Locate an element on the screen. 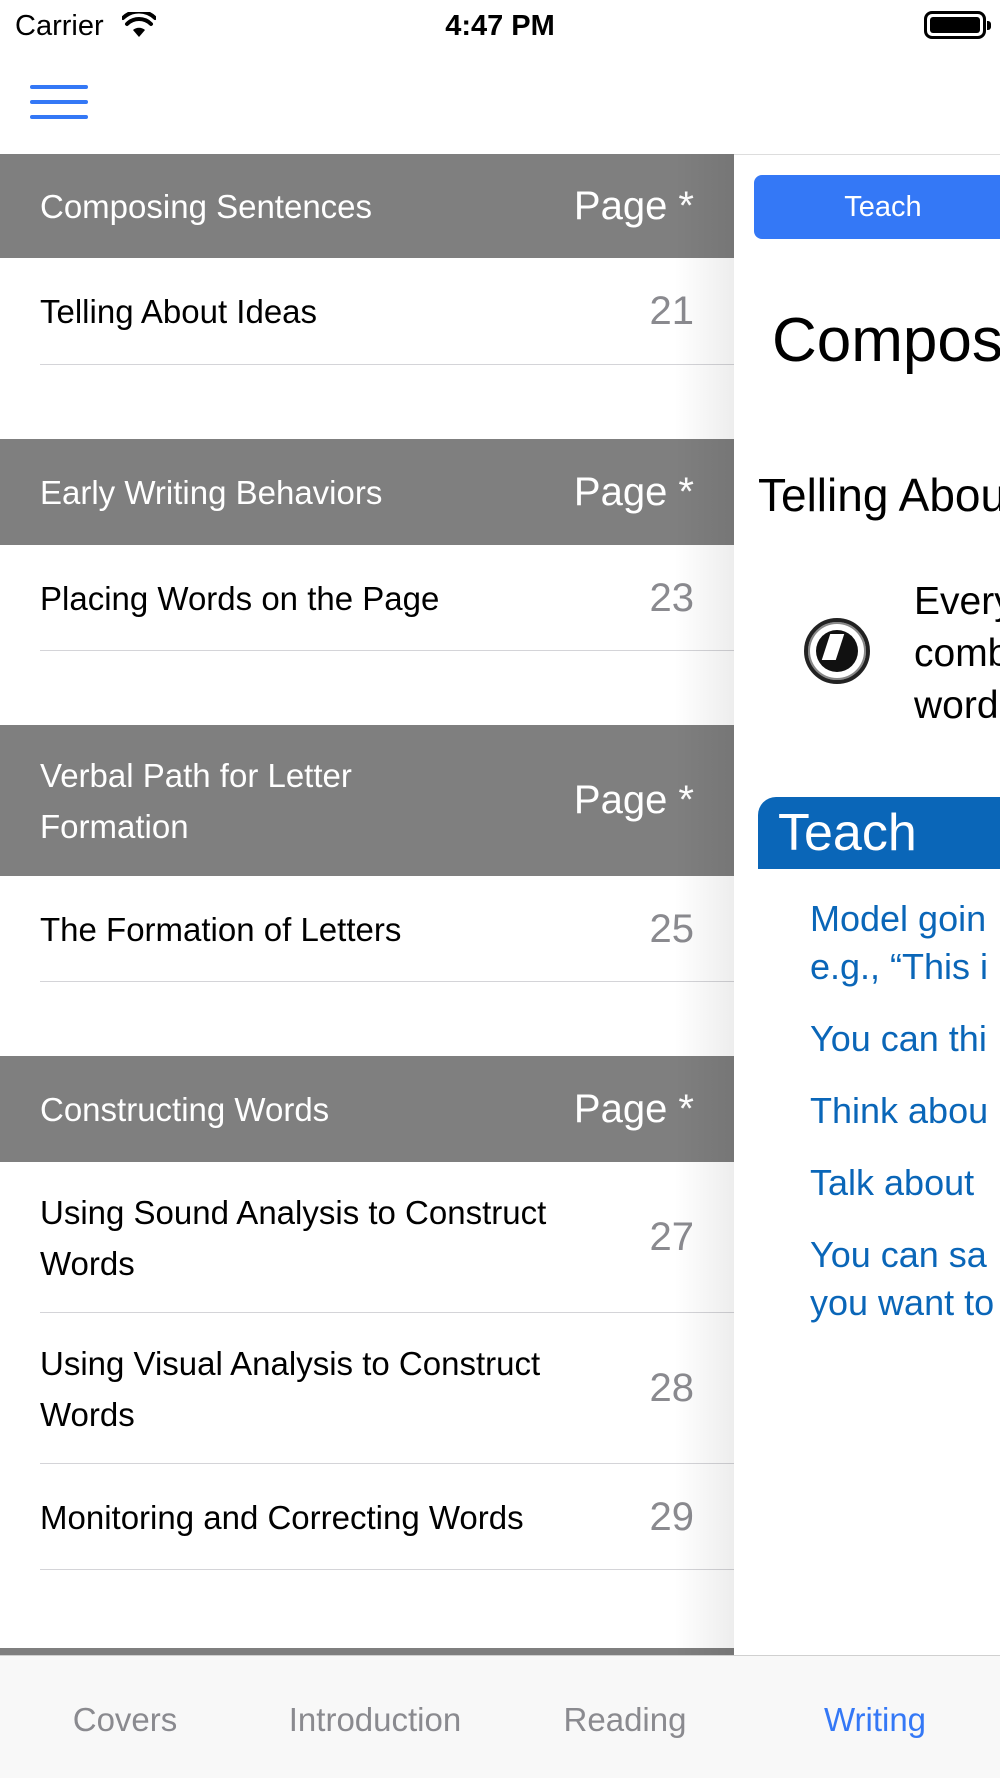  section-header: Early Writing Behaviors Page * is located at coordinates (367, 492).